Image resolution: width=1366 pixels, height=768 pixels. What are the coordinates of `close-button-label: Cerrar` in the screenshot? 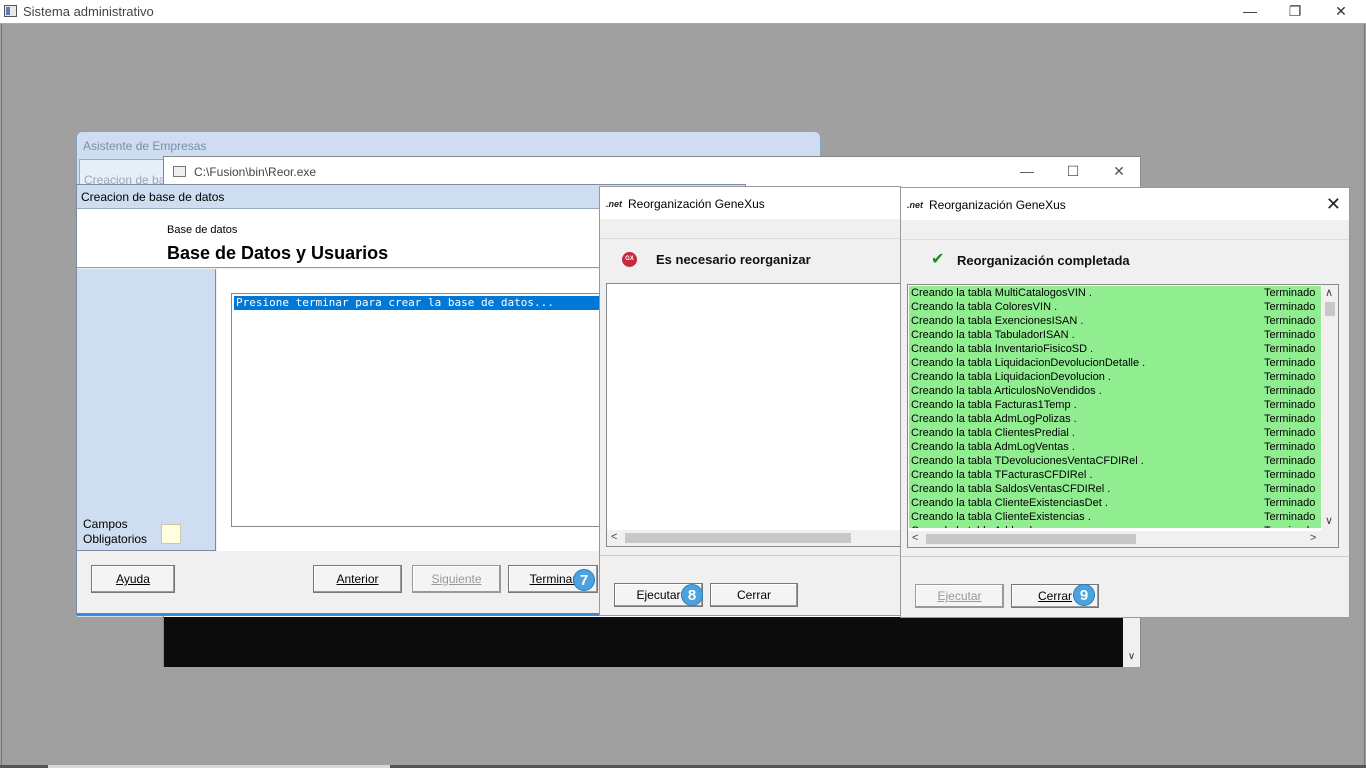 It's located at (753, 595).